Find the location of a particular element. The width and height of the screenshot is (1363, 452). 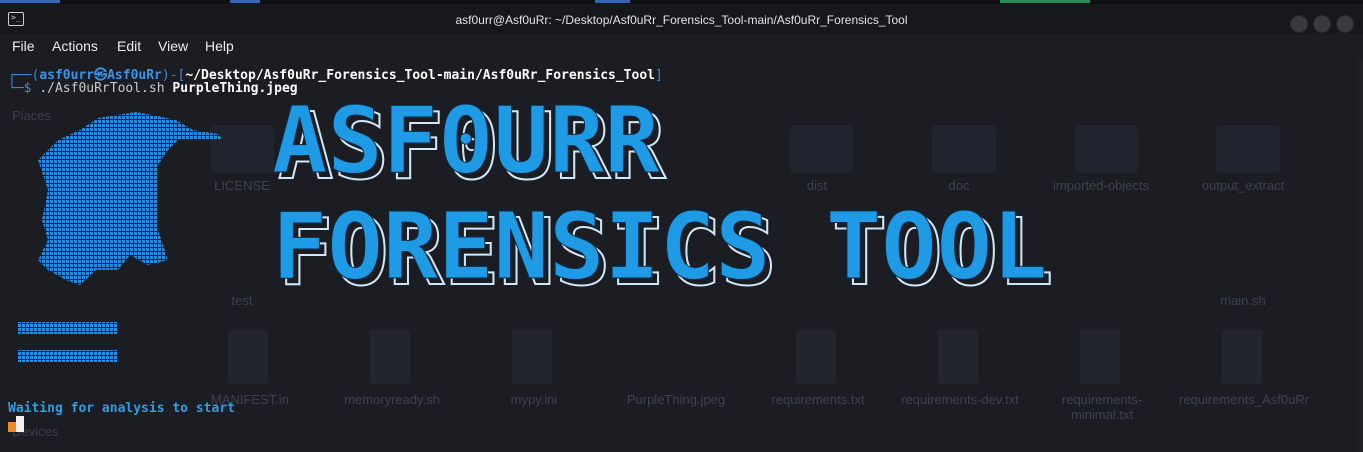

bg-file-label: mypy.ini is located at coordinates (534, 399).